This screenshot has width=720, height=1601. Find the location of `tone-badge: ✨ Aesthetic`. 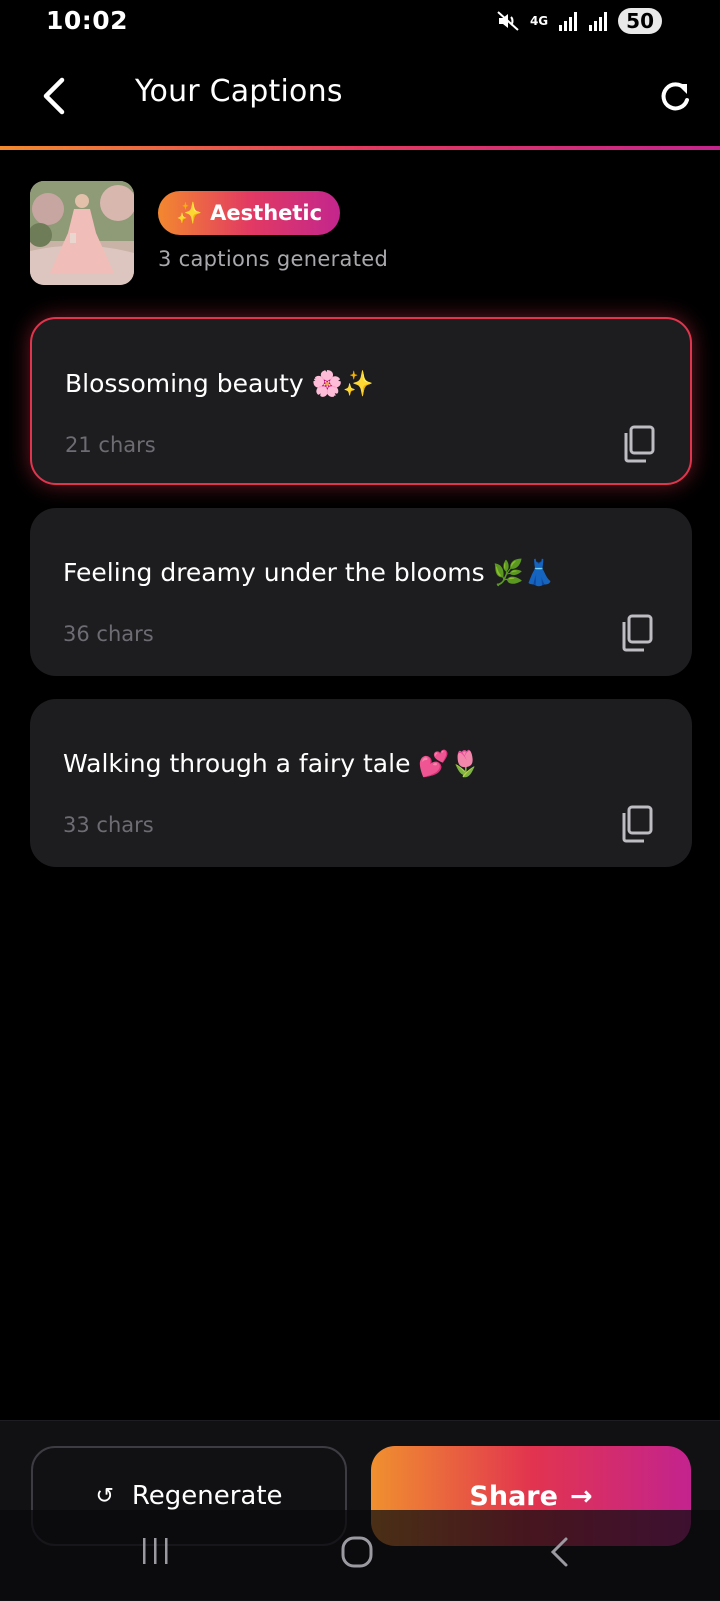

tone-badge: ✨ Aesthetic is located at coordinates (249, 213).